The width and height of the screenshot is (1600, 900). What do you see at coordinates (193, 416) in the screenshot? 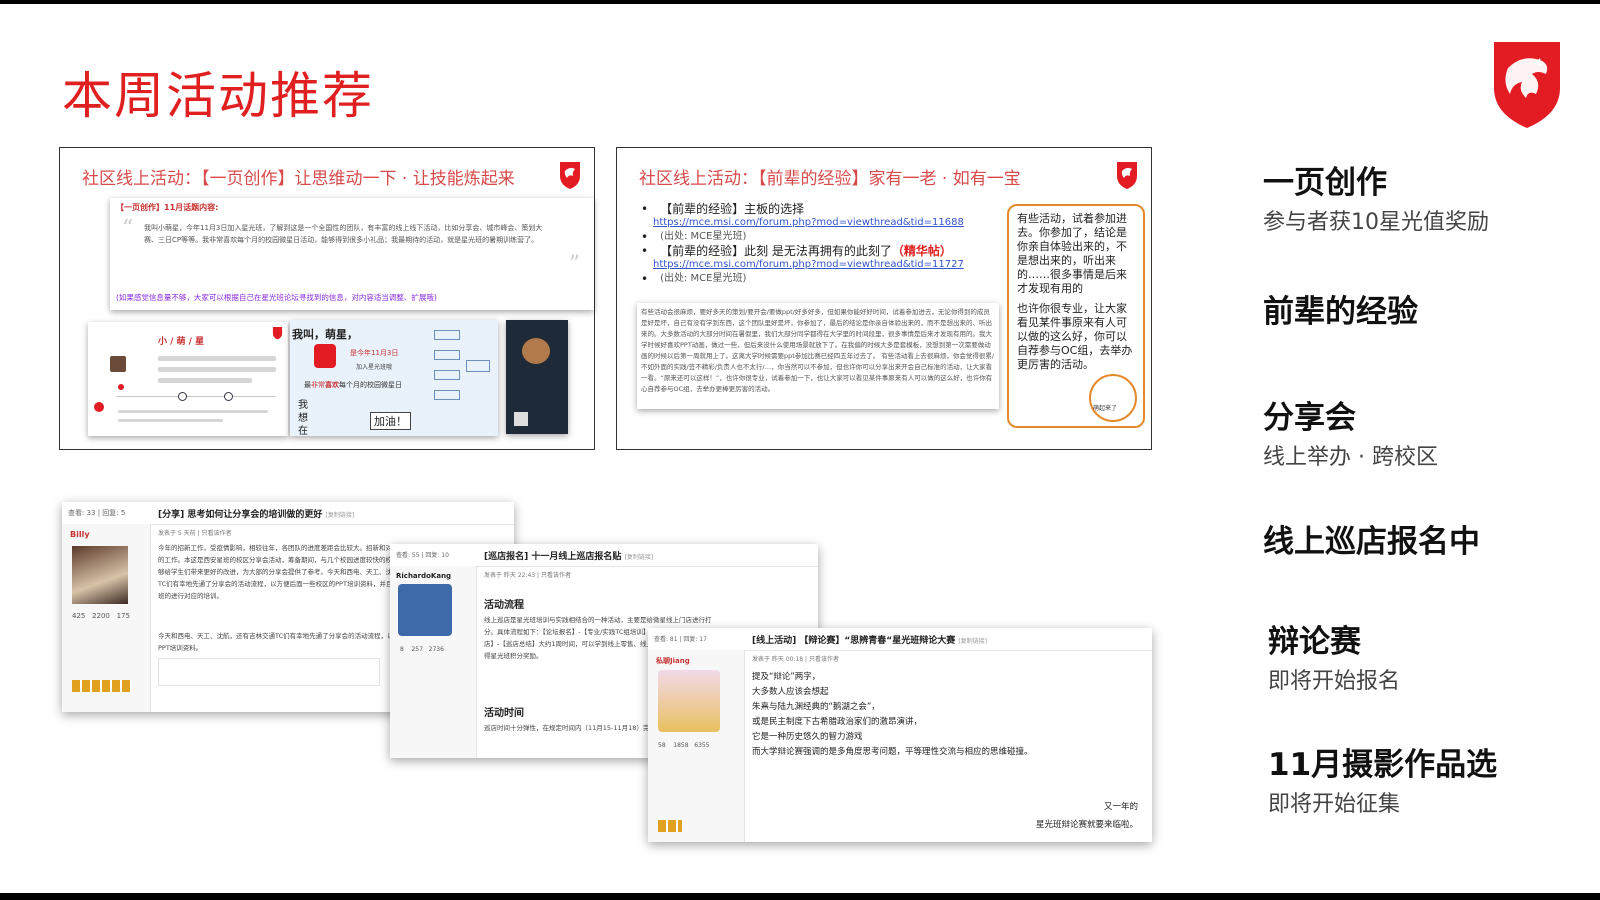
I see `sample-a-captions` at bounding box center [193, 416].